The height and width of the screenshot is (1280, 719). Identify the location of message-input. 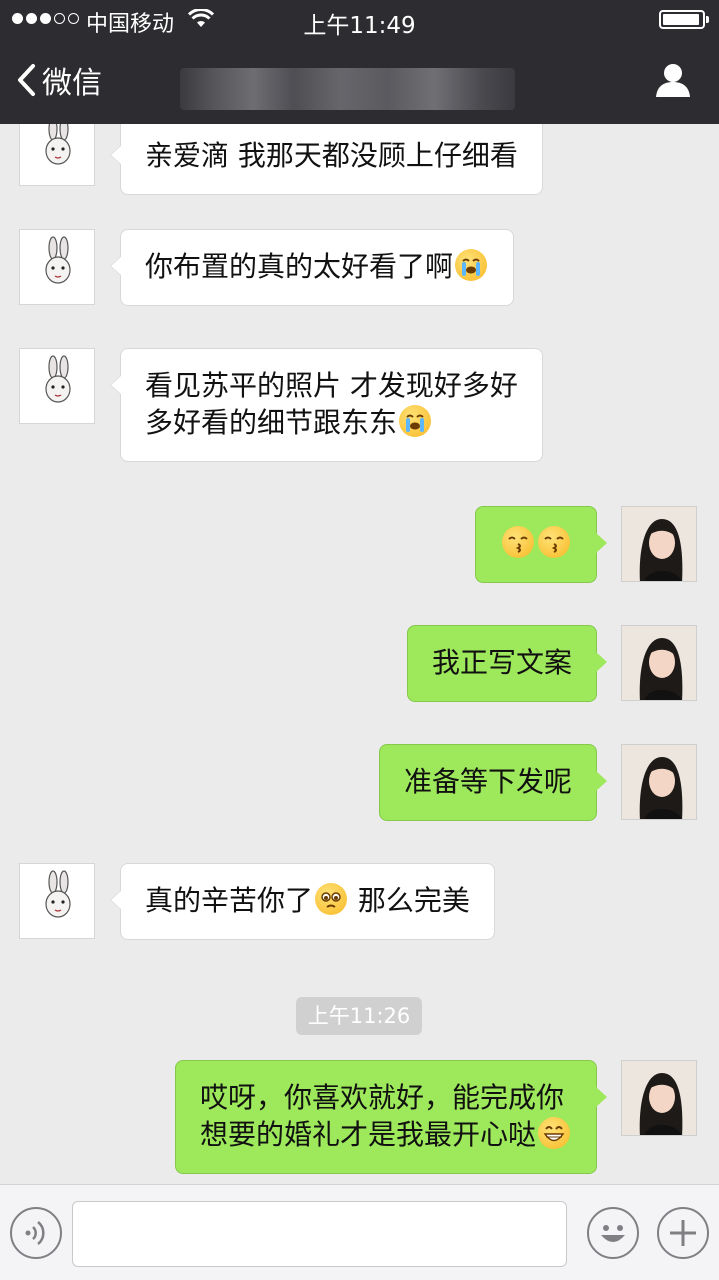
(319, 1234).